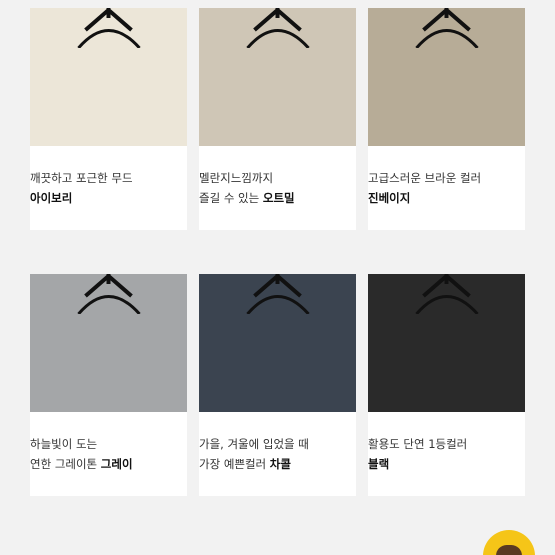  What do you see at coordinates (446, 188) in the screenshot?
I see `product-caption: 고급스러운 브라운 컬러 진베이지` at bounding box center [446, 188].